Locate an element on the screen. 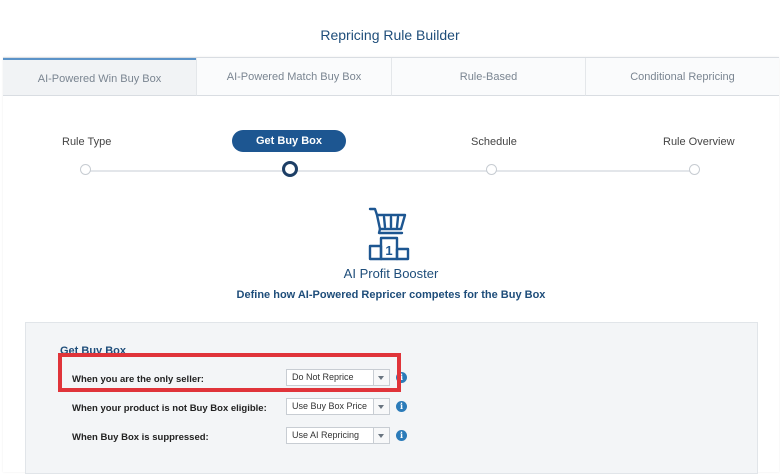 Image resolution: width=780 pixels, height=474 pixels. step-rule-type: Rule Type is located at coordinates (86, 142).